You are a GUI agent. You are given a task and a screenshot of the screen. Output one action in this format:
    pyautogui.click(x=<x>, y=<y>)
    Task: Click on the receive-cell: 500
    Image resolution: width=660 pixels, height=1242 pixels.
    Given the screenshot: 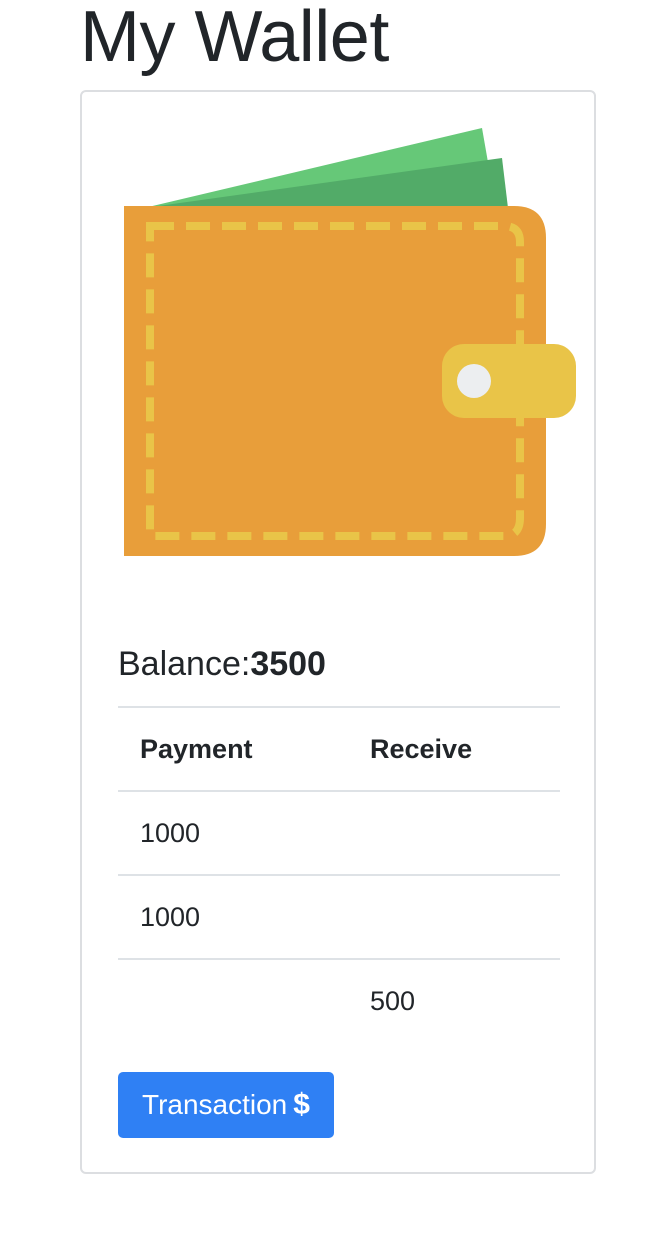 What is the action you would take?
    pyautogui.click(x=454, y=1000)
    